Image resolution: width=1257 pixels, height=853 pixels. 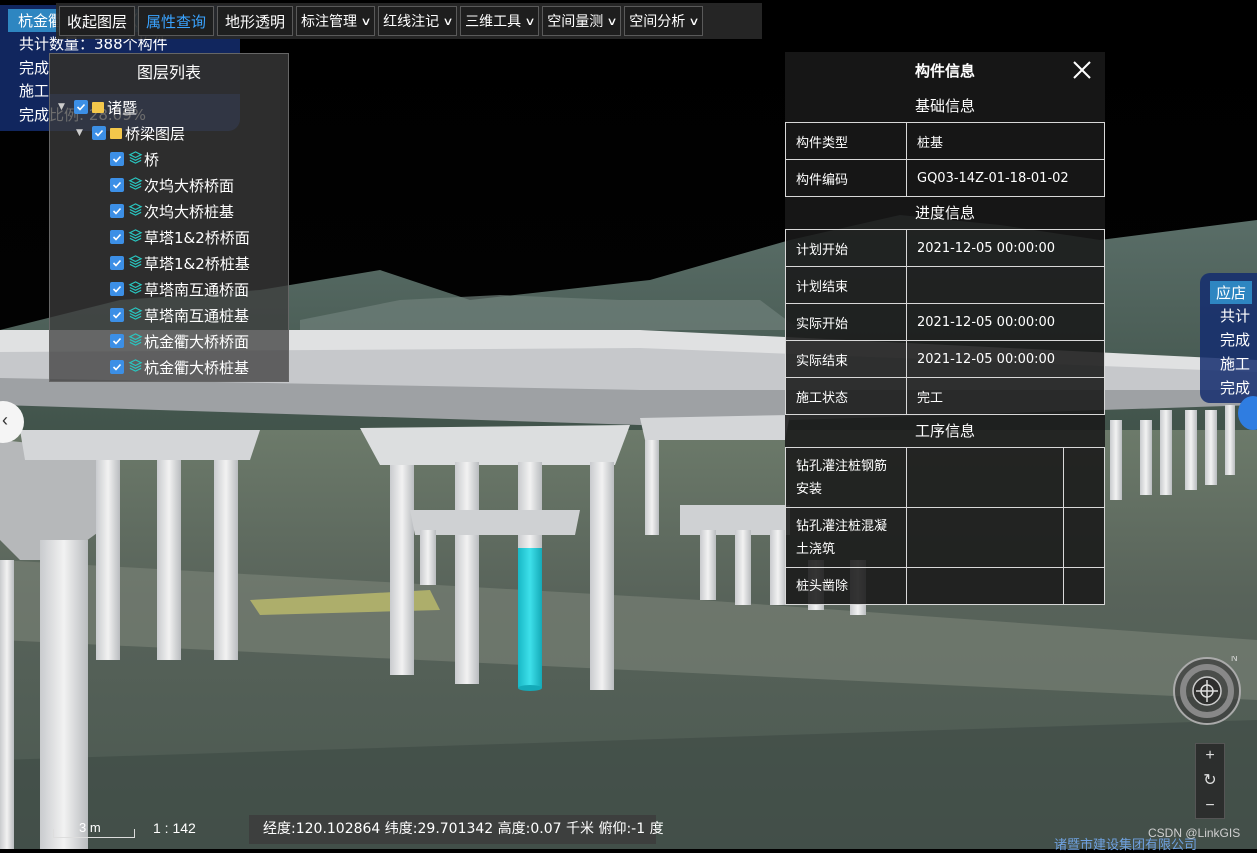 I want to click on process-name: 钻孔灌注桩钢筋安装, so click(x=846, y=477).